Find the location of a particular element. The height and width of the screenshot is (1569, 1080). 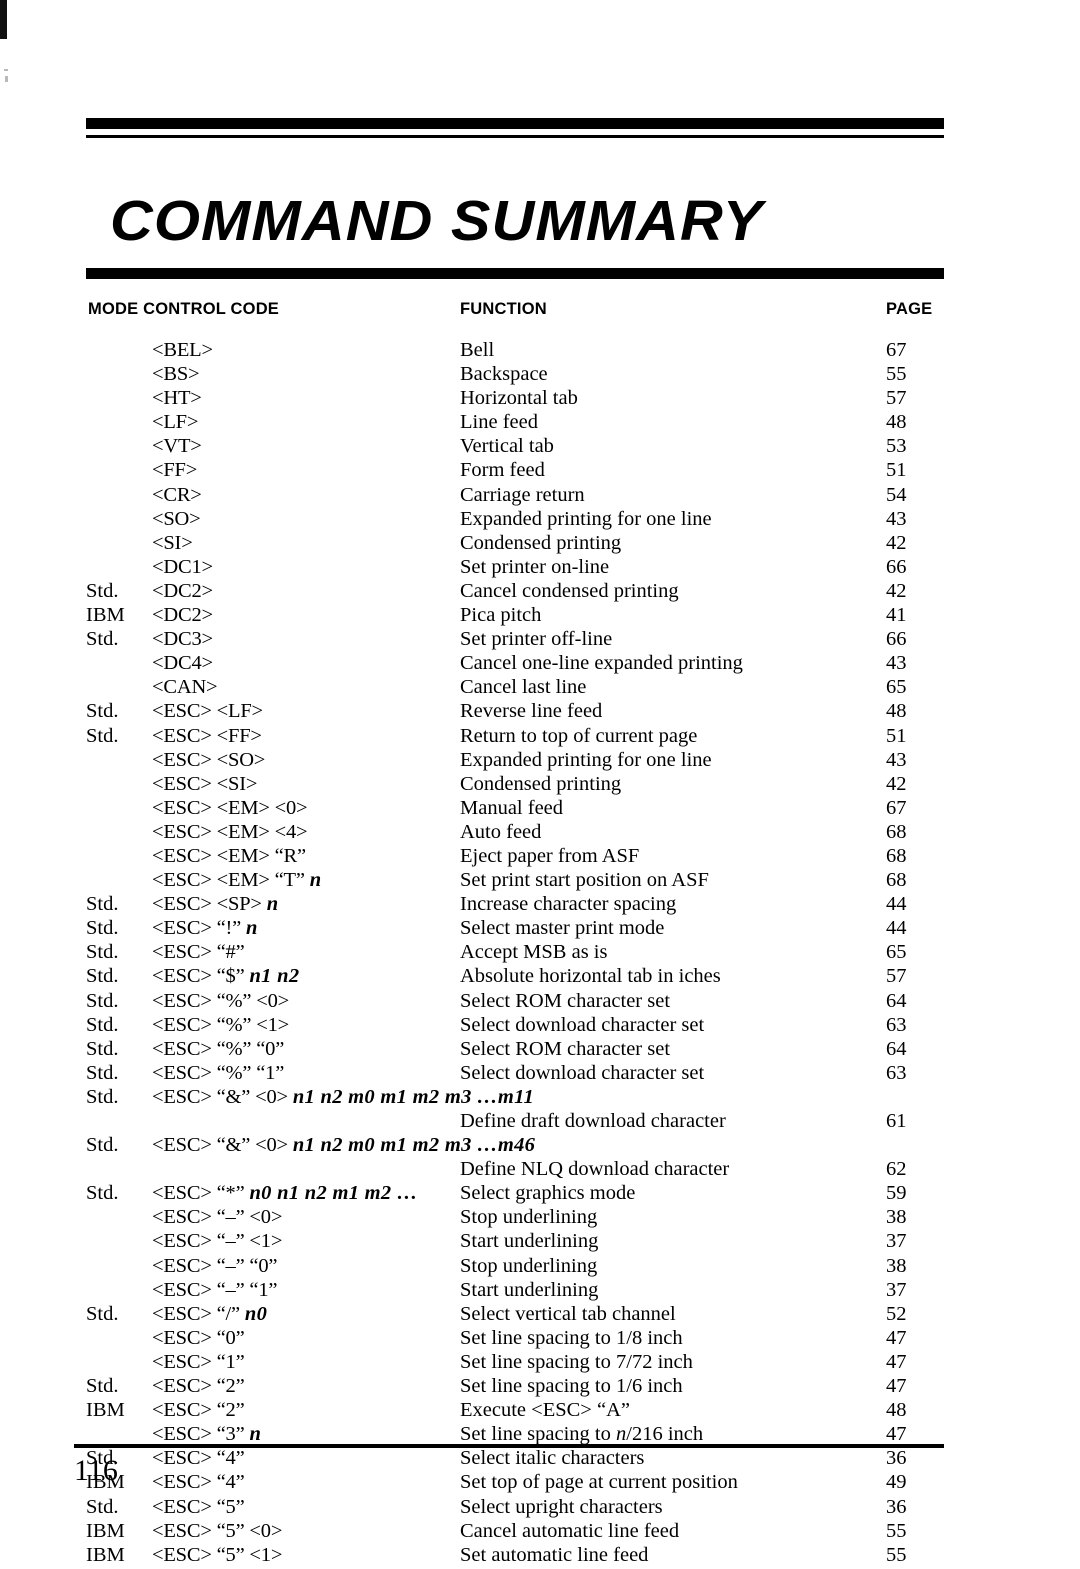

cell-function: Increase character spacing is located at coordinates (568, 904).